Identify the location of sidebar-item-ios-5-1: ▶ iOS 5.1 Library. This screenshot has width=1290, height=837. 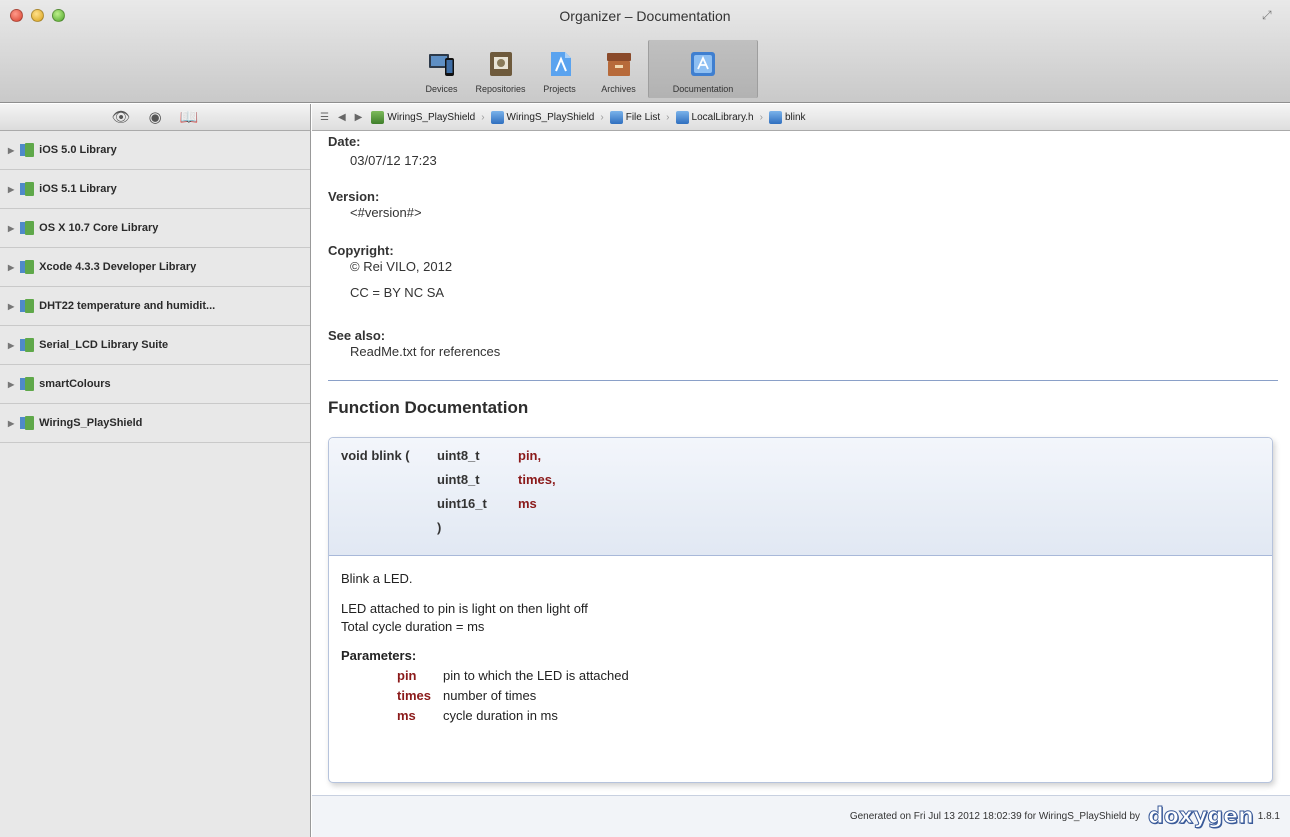
(155, 189).